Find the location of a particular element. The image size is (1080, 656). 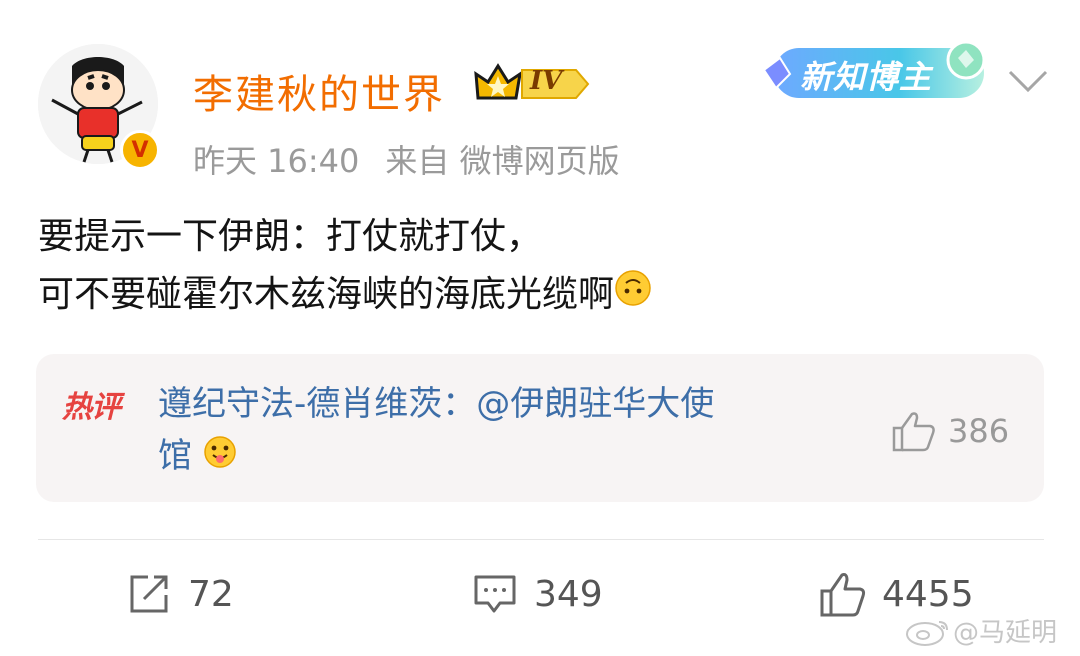

repost-count: 72 is located at coordinates (211, 594).